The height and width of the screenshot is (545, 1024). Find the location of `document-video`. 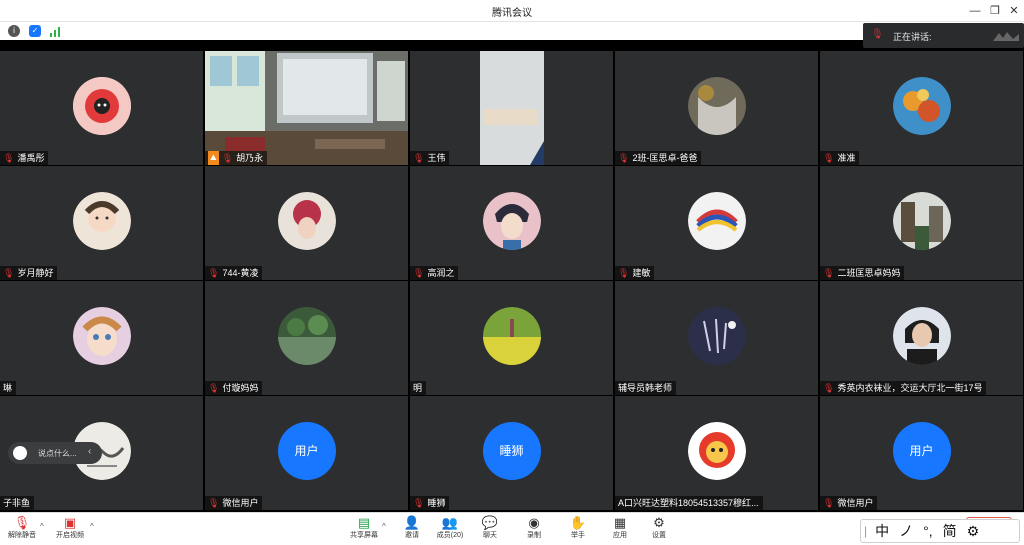

document-video is located at coordinates (511, 108).